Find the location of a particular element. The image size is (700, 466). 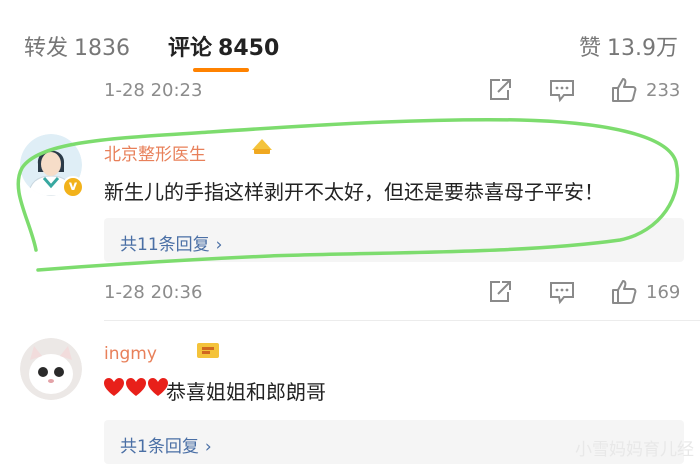

tab-reposts: 转发 1836 is located at coordinates (77, 46).